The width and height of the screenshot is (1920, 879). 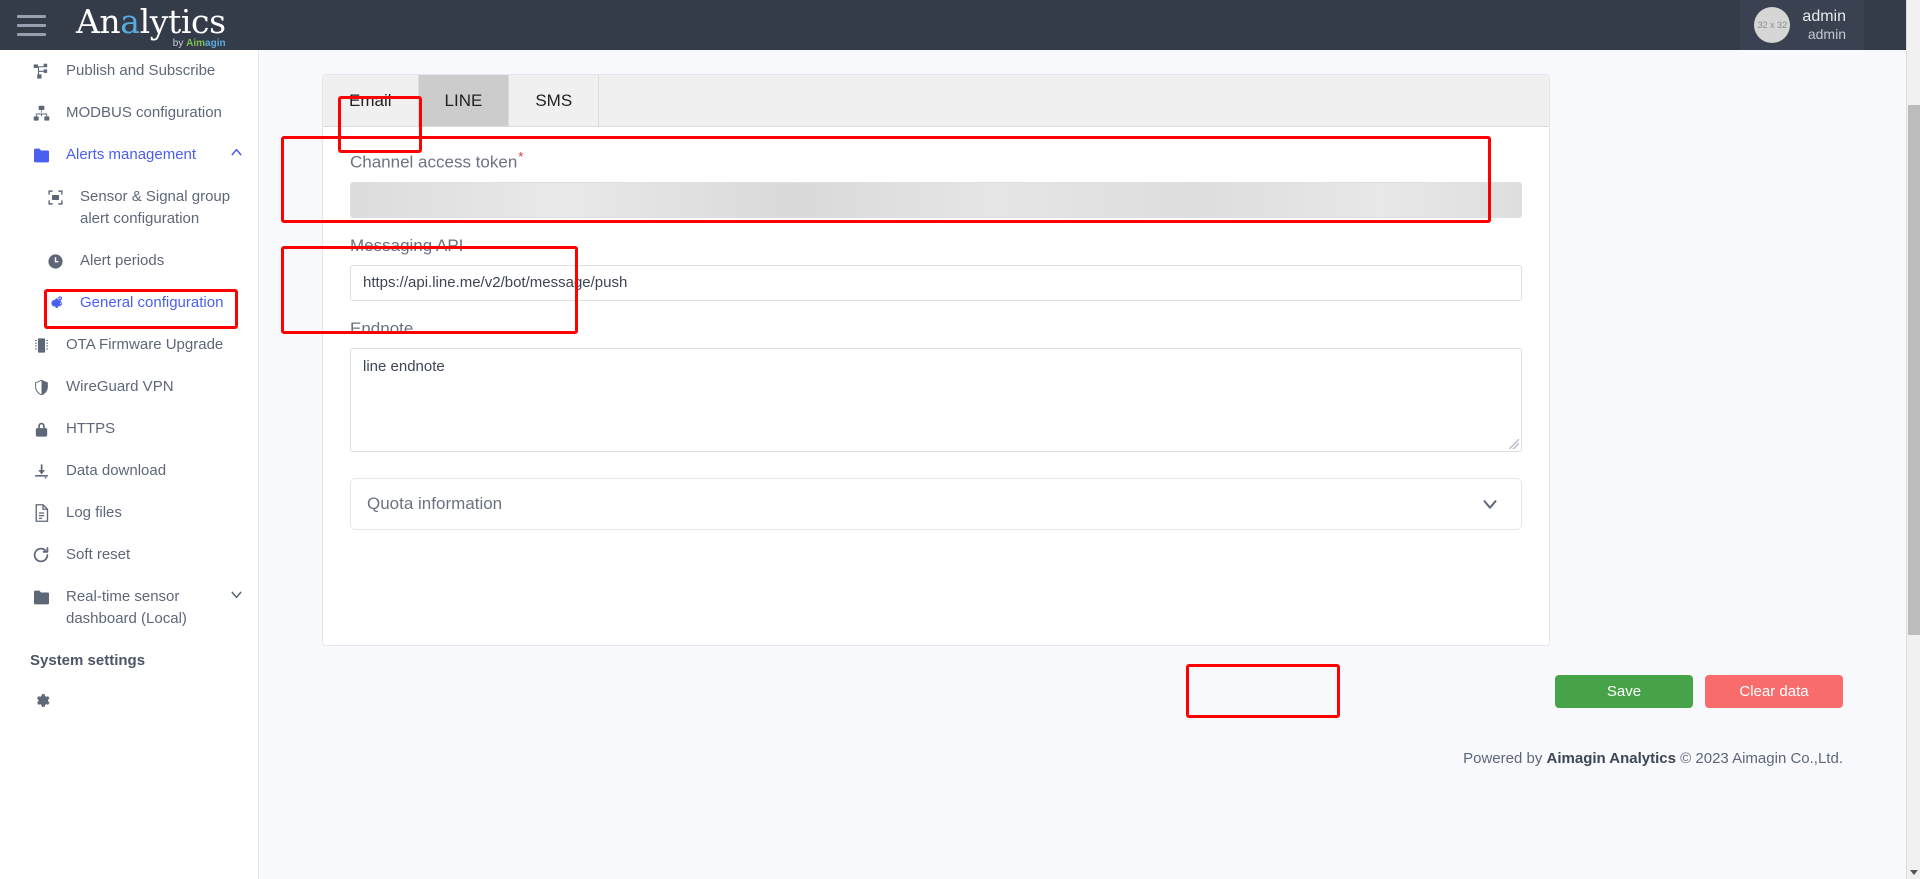 I want to click on page-scrollbar, so click(x=1913, y=439).